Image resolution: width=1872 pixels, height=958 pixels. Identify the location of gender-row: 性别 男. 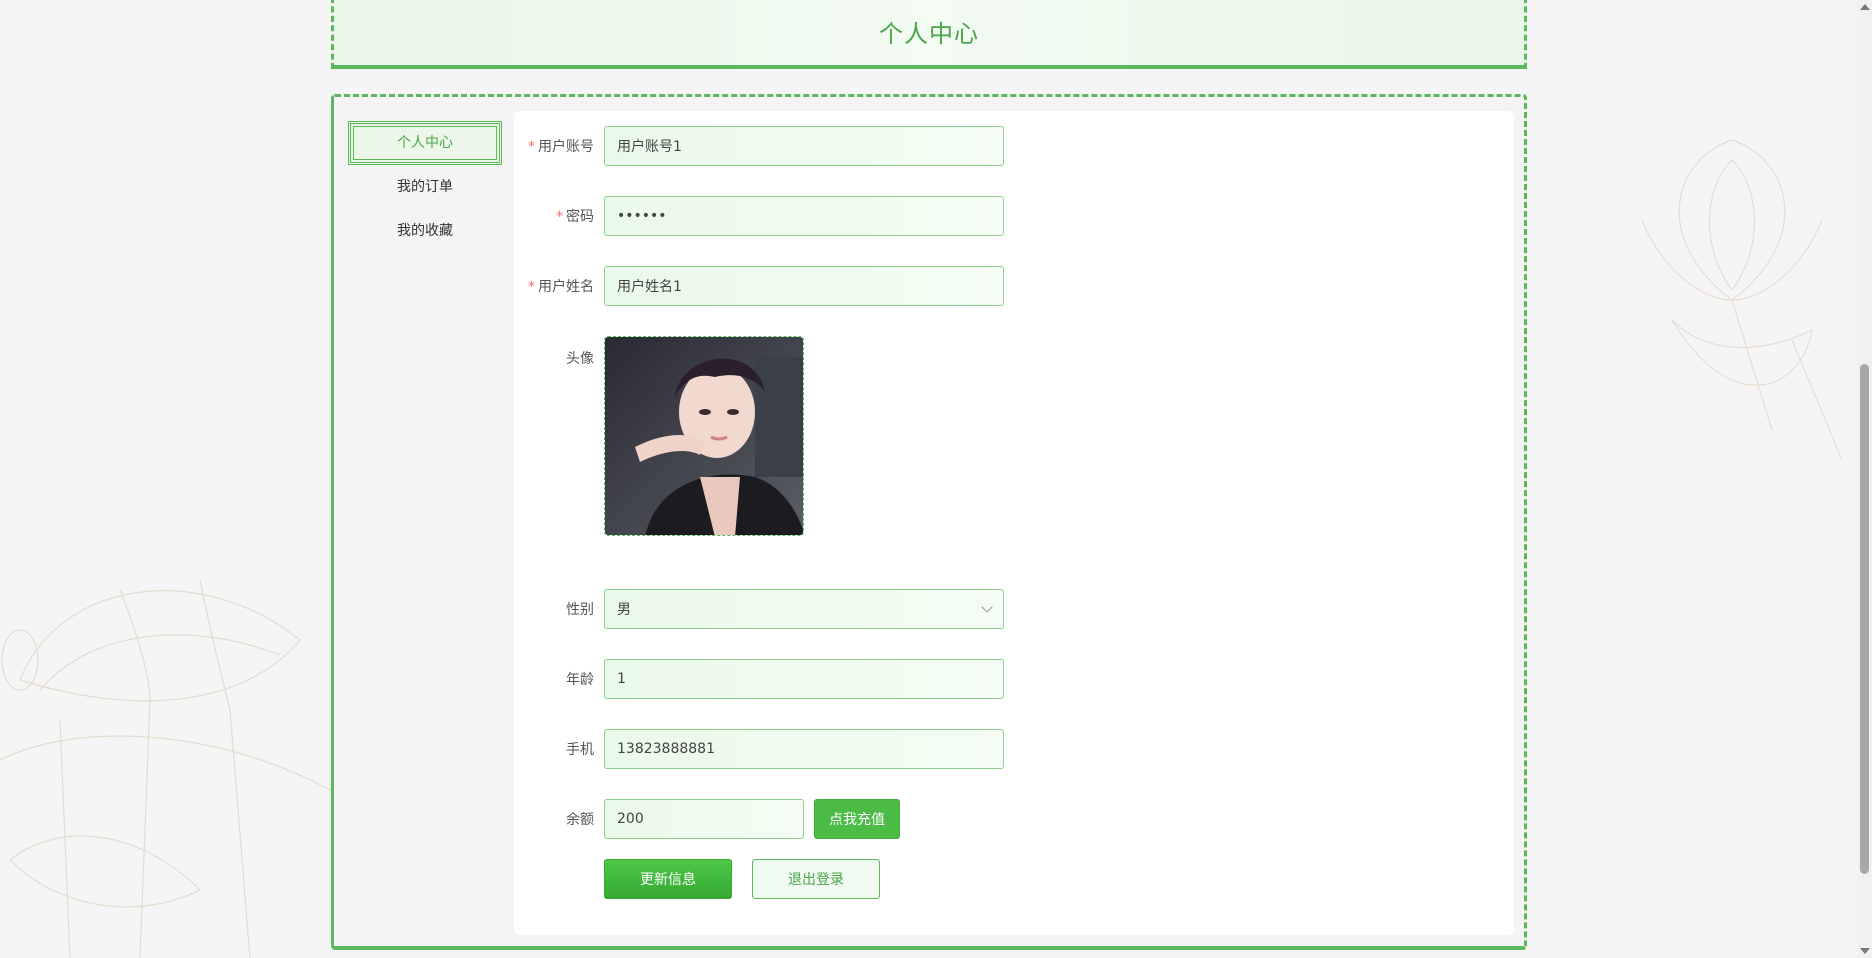
(759, 609).